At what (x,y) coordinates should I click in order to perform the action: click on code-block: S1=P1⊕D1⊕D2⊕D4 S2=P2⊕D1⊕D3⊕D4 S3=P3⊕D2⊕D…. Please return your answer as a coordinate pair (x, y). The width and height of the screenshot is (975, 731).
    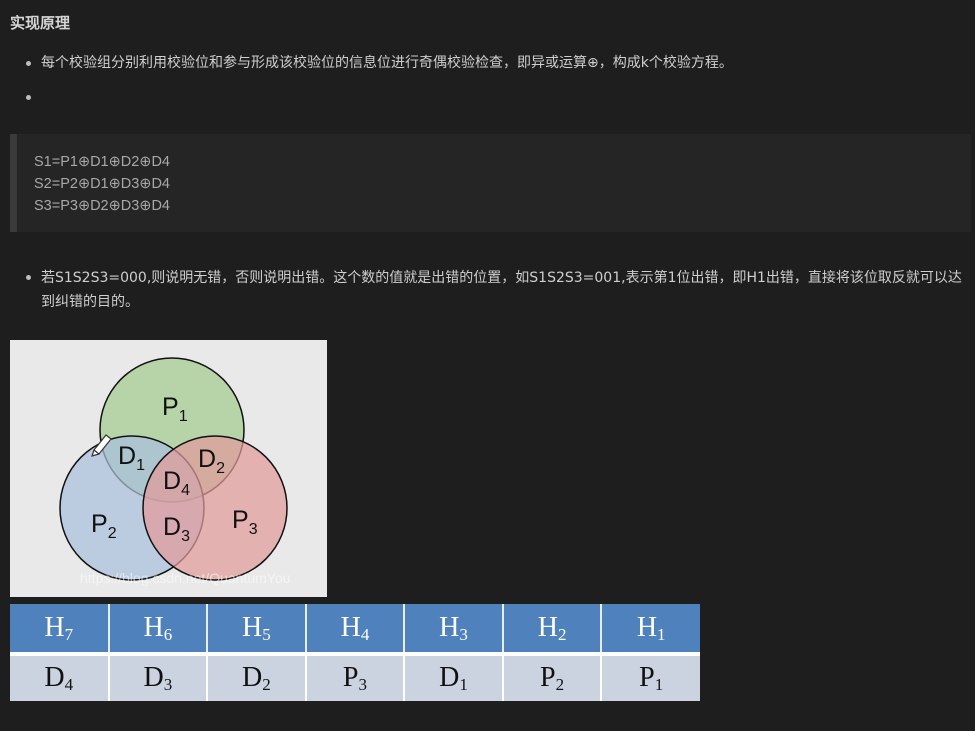
    Looking at the image, I should click on (490, 183).